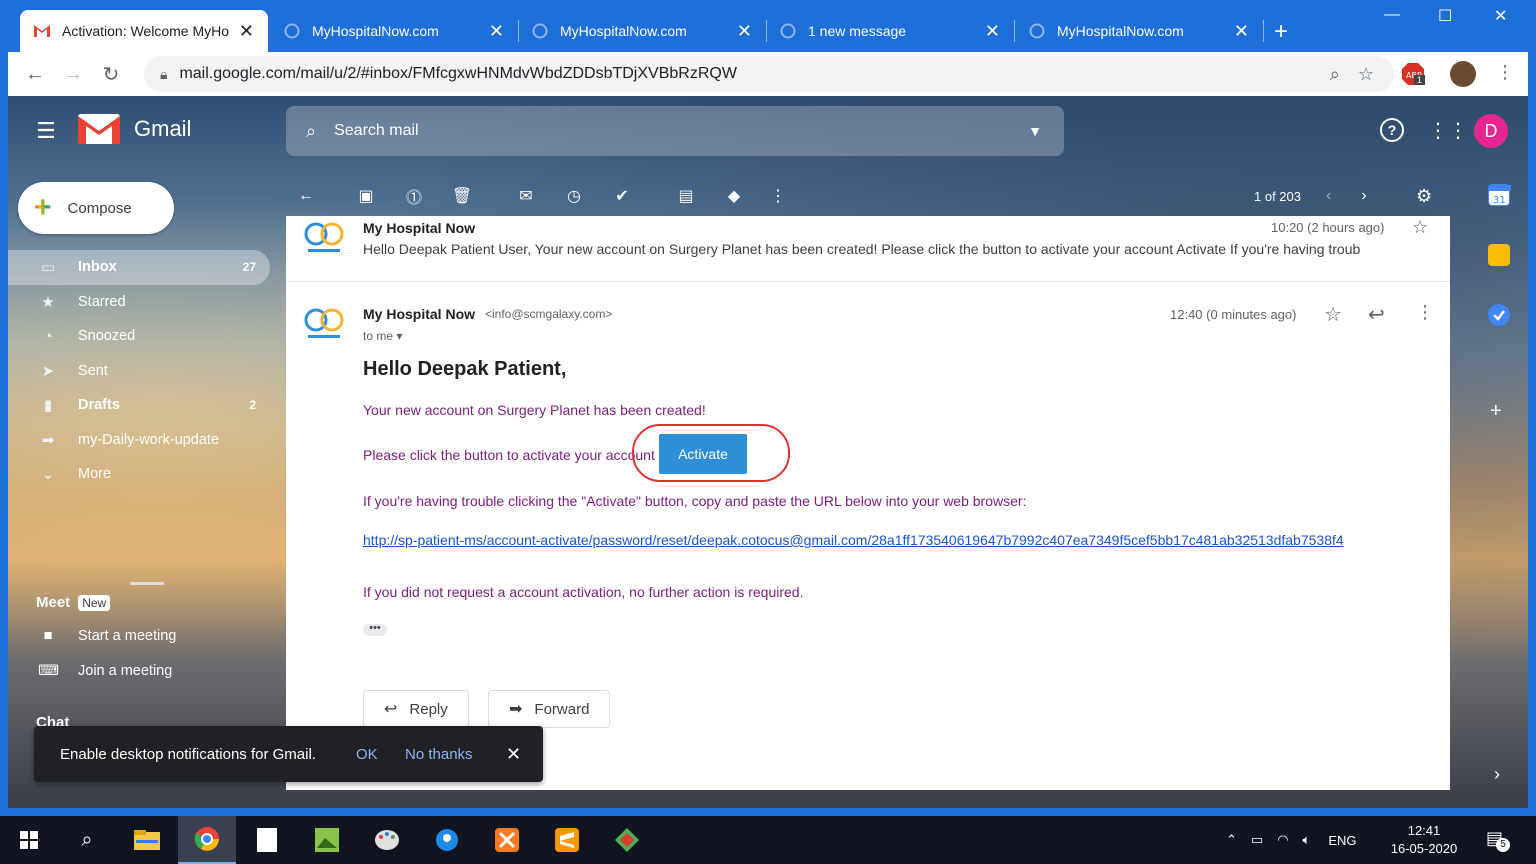 The height and width of the screenshot is (864, 1536). I want to click on tab-myhospitalnow-1: MyHospitalNow.com ✕, so click(394, 31).